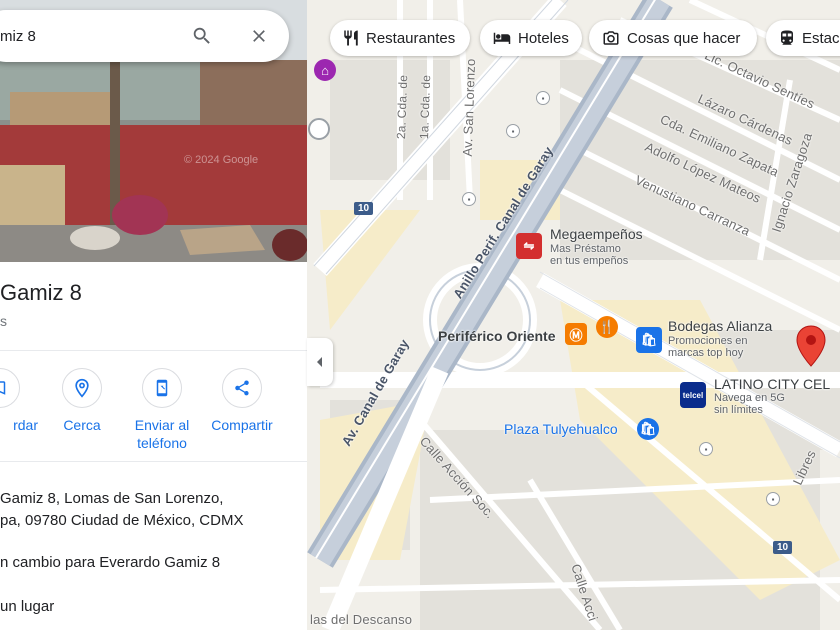 The width and height of the screenshot is (840, 630). I want to click on poi-latino-city-cel: LATINO CITY CEL, so click(772, 384).